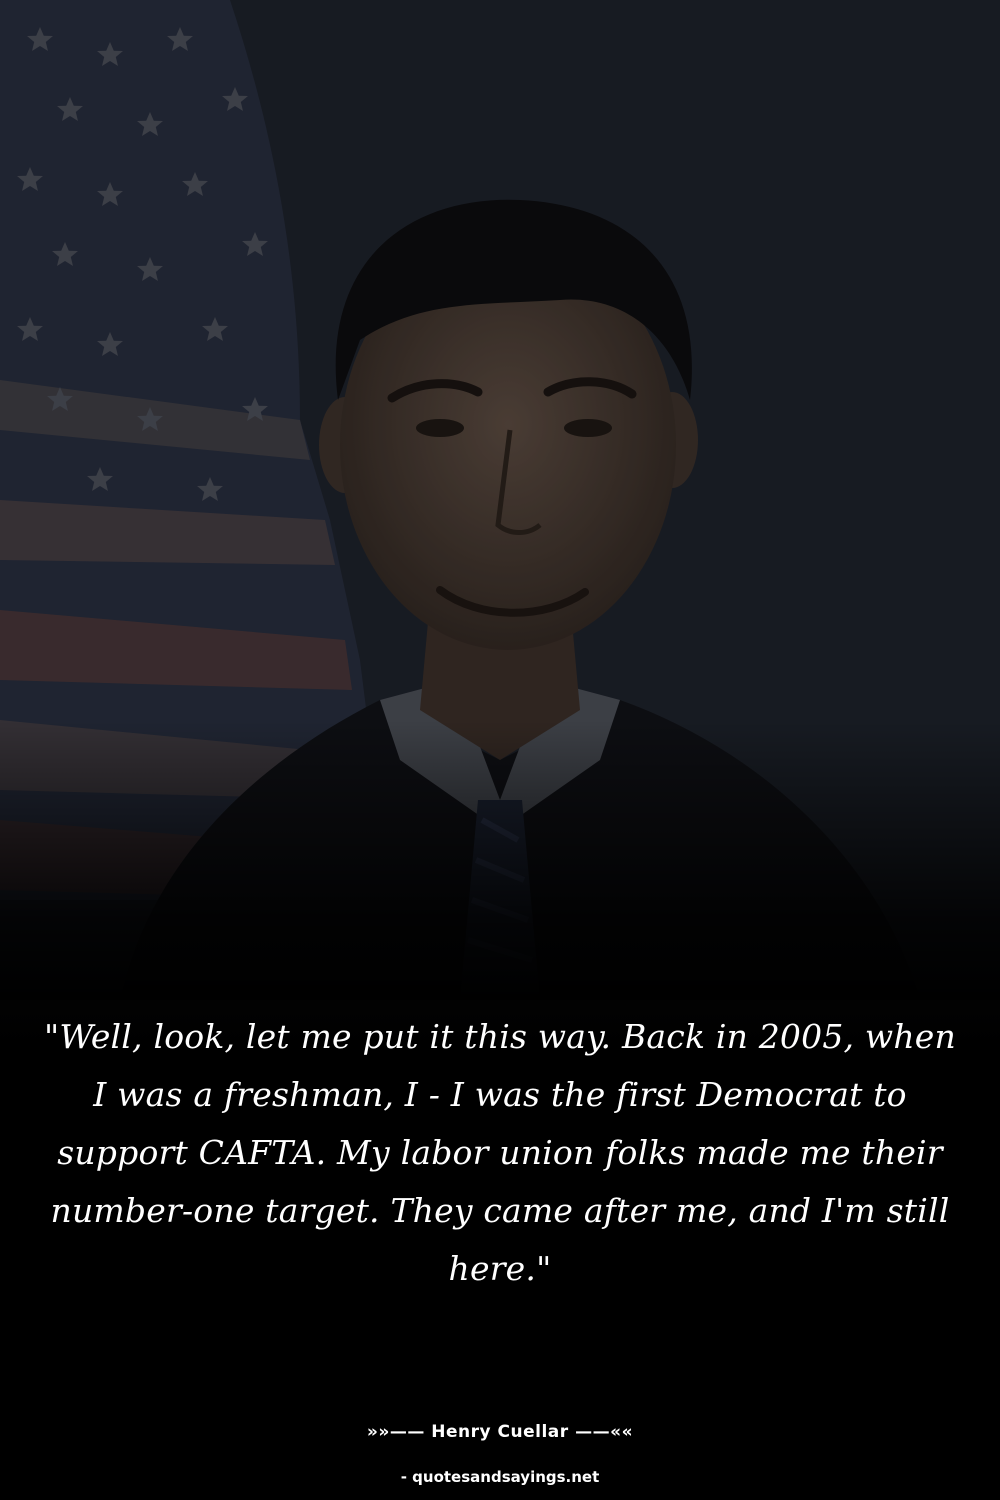  Describe the element at coordinates (500, 1432) in the screenshot. I see `quote-author: »»—— Henry Cuellar ——««` at that location.